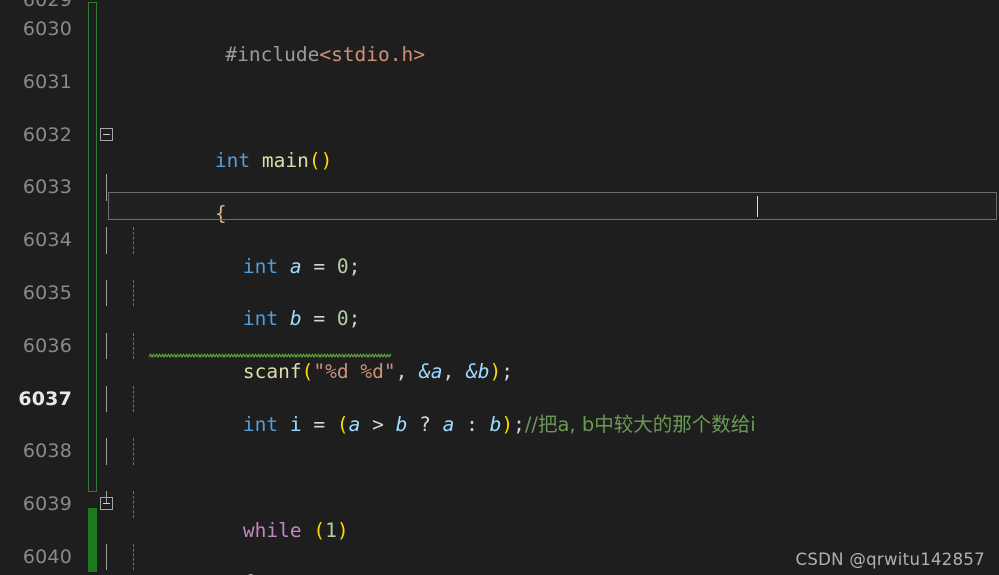 The height and width of the screenshot is (575, 999). I want to click on code-line: 6032 int main(), so click(499, 147).